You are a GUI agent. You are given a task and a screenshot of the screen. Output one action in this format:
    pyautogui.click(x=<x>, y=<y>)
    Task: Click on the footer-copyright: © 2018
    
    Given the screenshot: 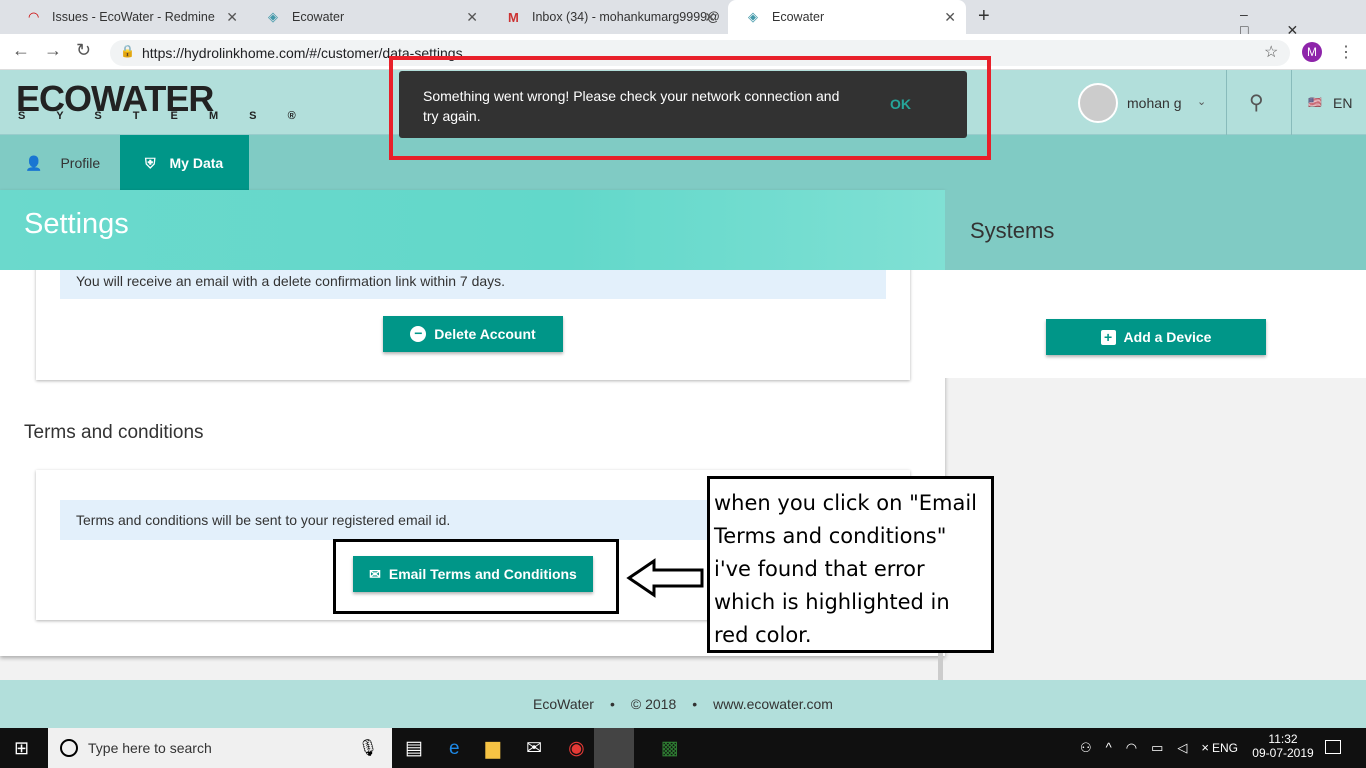 What is the action you would take?
    pyautogui.click(x=653, y=704)
    